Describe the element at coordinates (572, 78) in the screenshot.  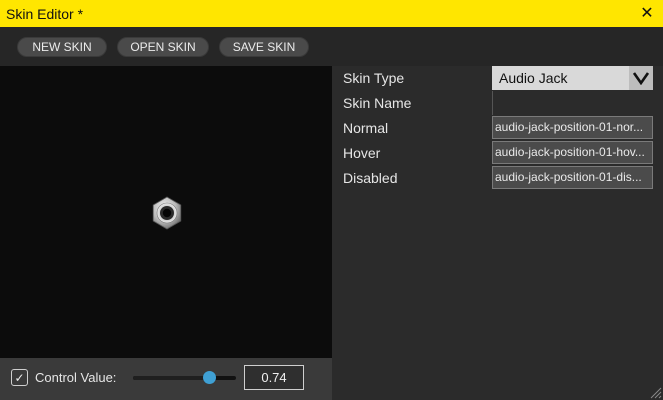
I see `skin-type-dropdown: Audio Jack` at that location.